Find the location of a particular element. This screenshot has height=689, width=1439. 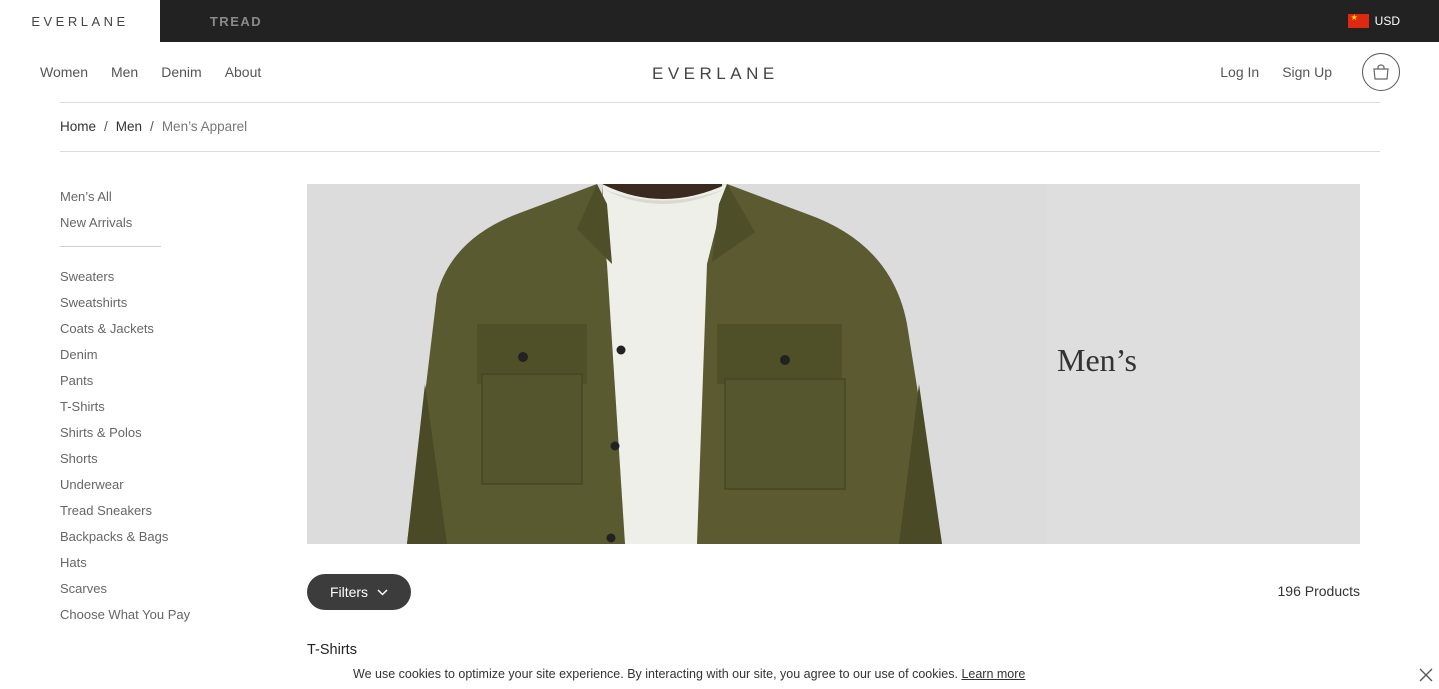

close-icon is located at coordinates (1426, 675).